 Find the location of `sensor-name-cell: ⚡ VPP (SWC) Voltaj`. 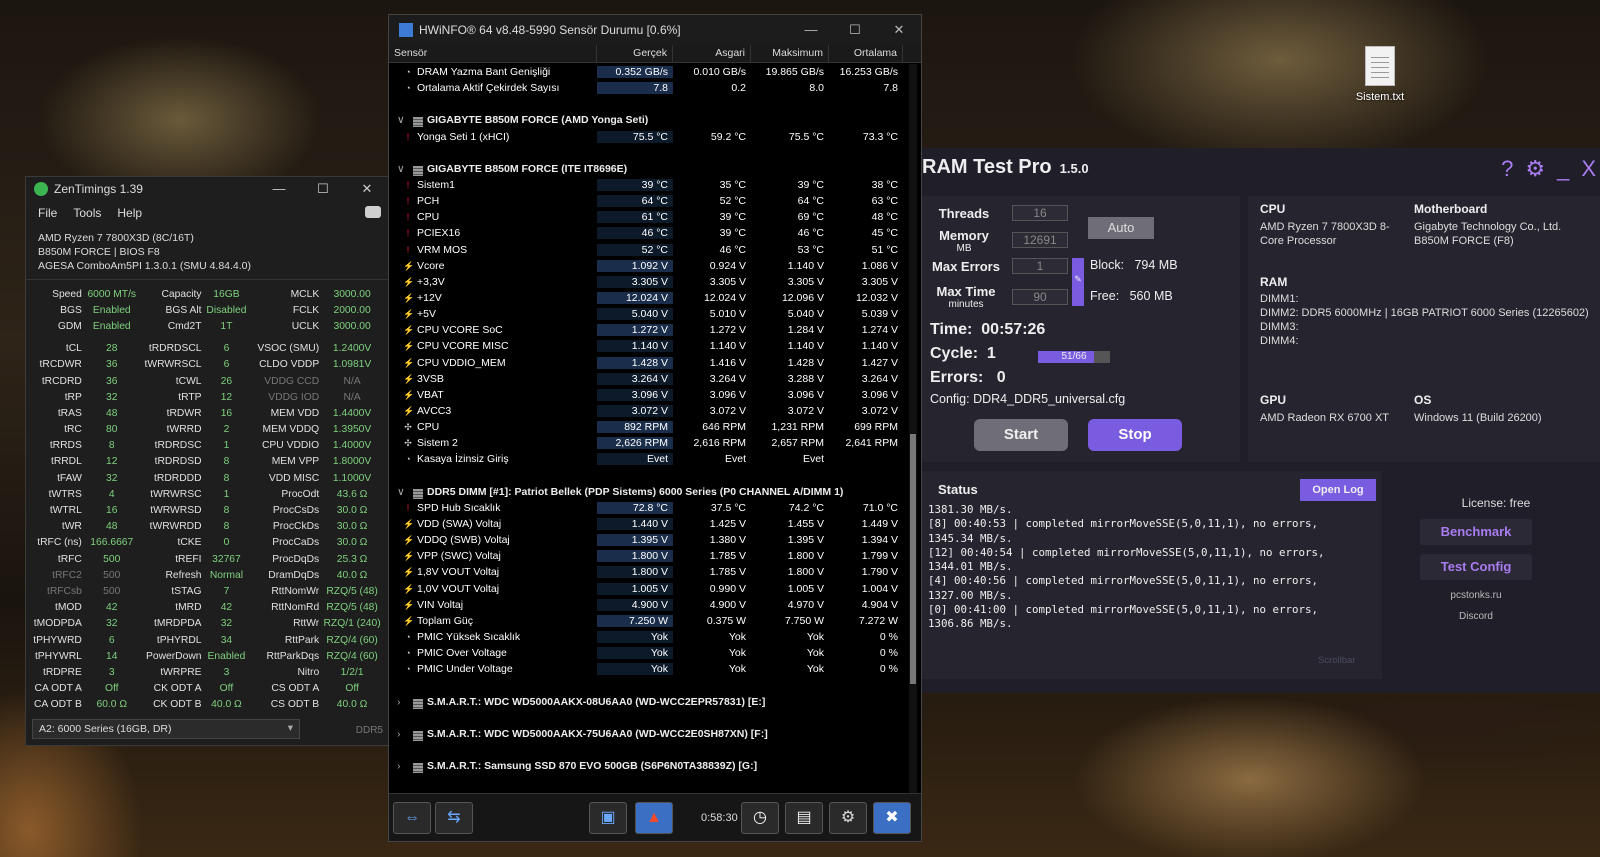

sensor-name-cell: ⚡ VPP (SWC) Voltaj is located at coordinates (493, 556).